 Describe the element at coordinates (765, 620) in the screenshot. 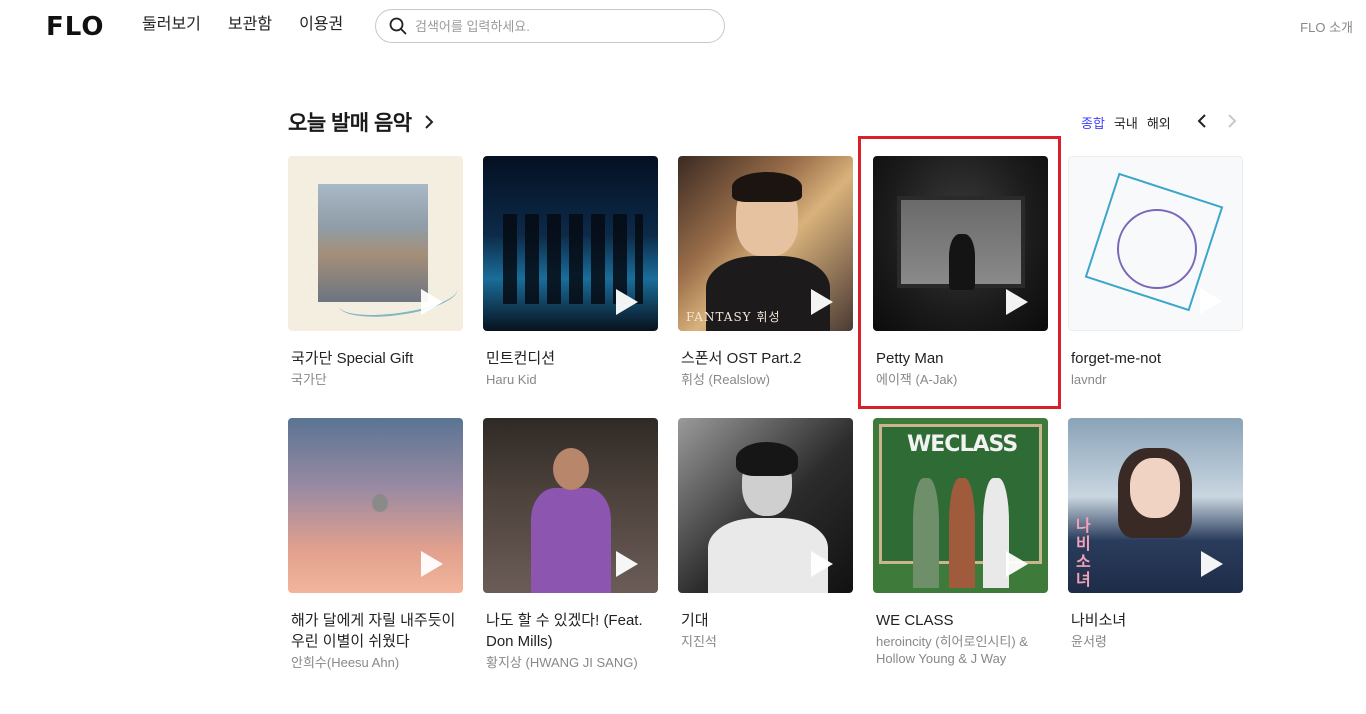

I see `album-title: 기대` at that location.